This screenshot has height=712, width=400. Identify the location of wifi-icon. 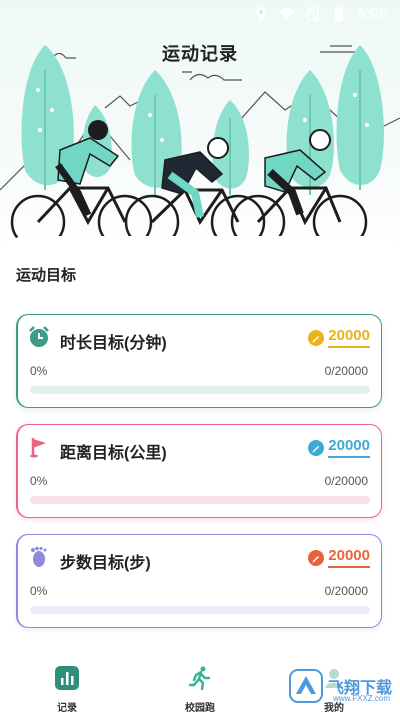
(286, 14).